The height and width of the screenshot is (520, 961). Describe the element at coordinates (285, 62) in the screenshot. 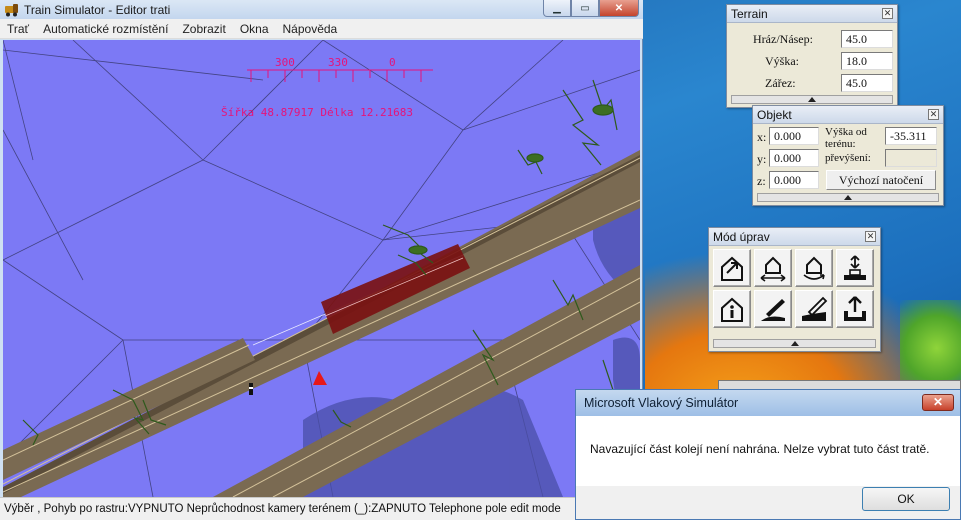

I see `compass-tick-300: 300` at that location.